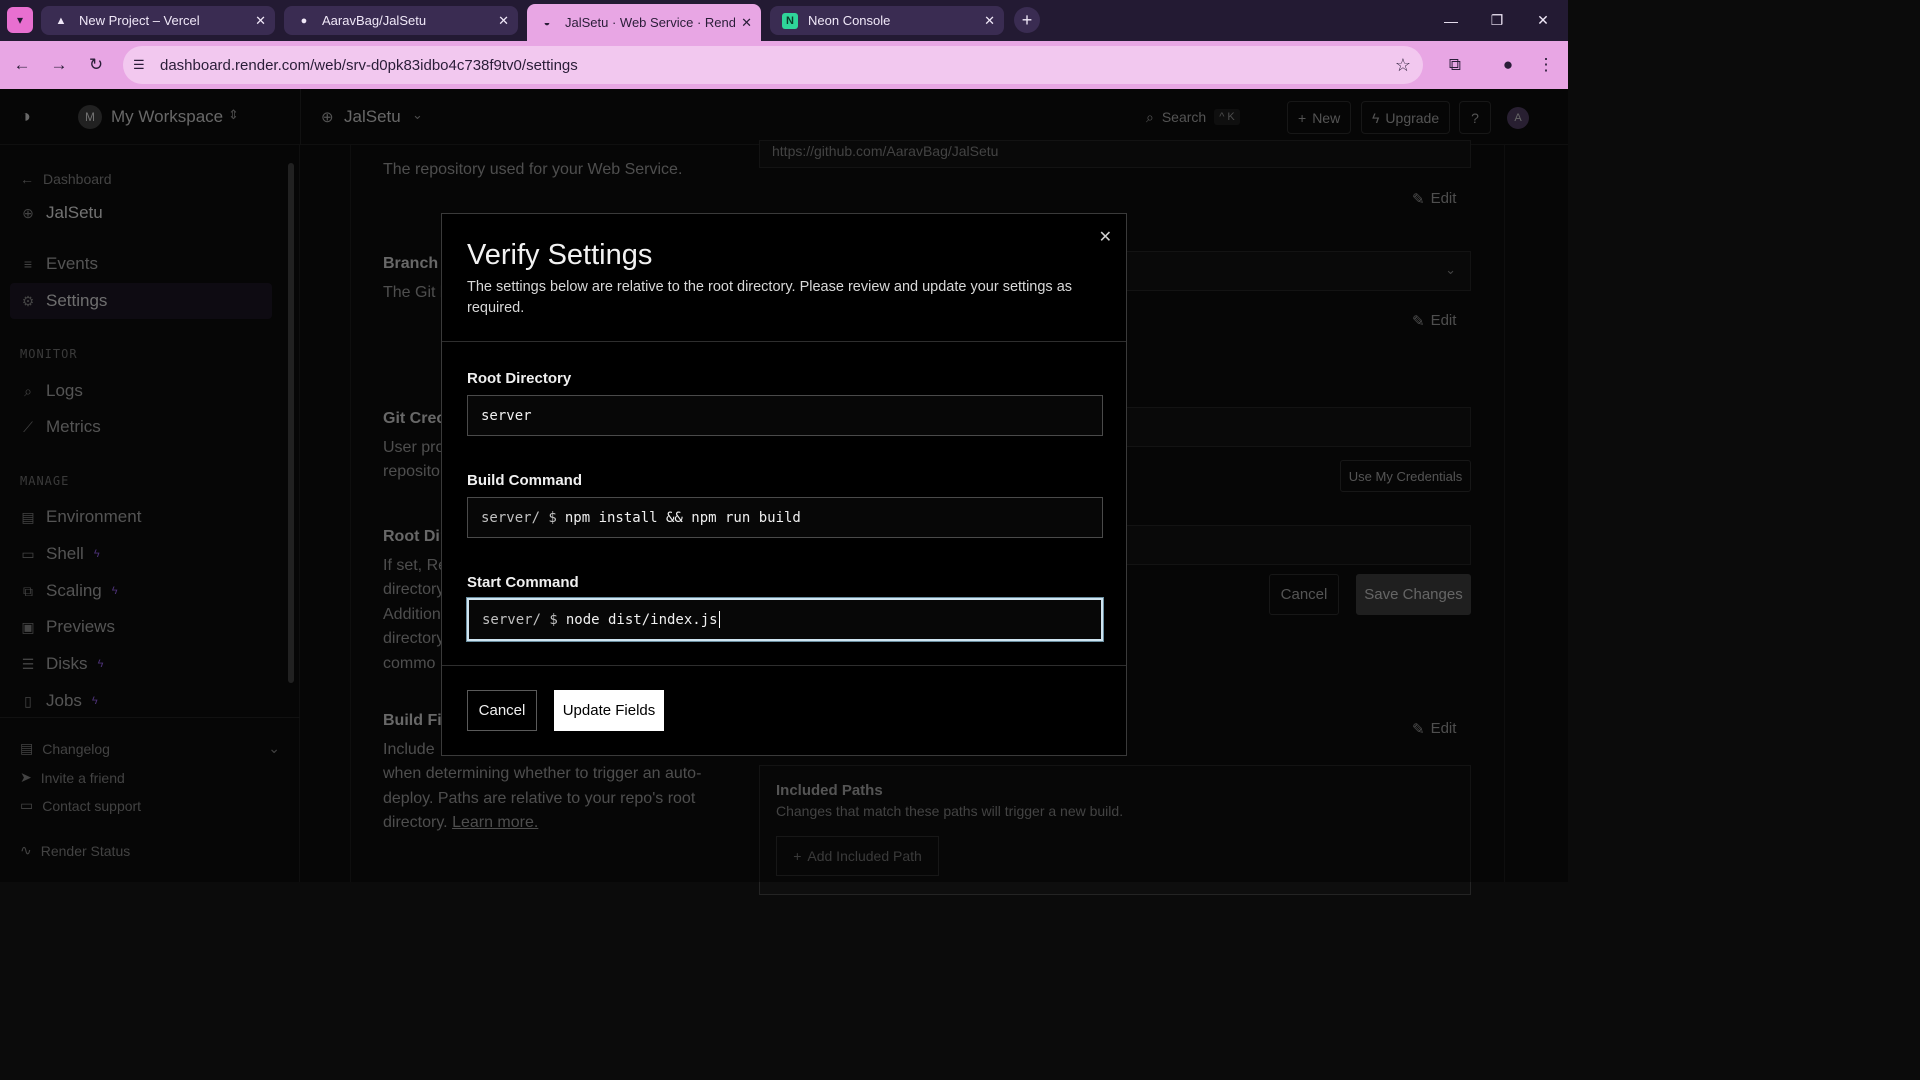  I want to click on browser-tab-render: ◒ JalSetu · Web Service · Render ✕, so click(644, 22).